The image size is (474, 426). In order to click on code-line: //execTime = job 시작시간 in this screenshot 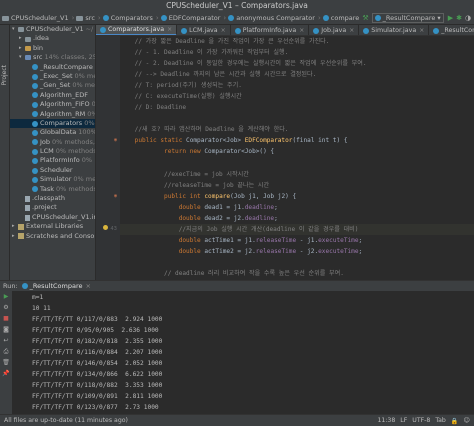, I will do `click(297, 174)`.